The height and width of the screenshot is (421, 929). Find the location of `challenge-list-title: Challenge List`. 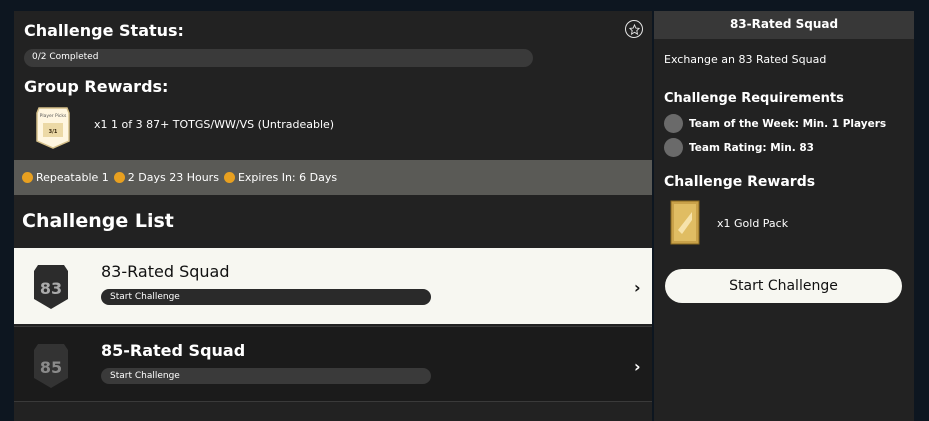

challenge-list-title: Challenge List is located at coordinates (98, 221).